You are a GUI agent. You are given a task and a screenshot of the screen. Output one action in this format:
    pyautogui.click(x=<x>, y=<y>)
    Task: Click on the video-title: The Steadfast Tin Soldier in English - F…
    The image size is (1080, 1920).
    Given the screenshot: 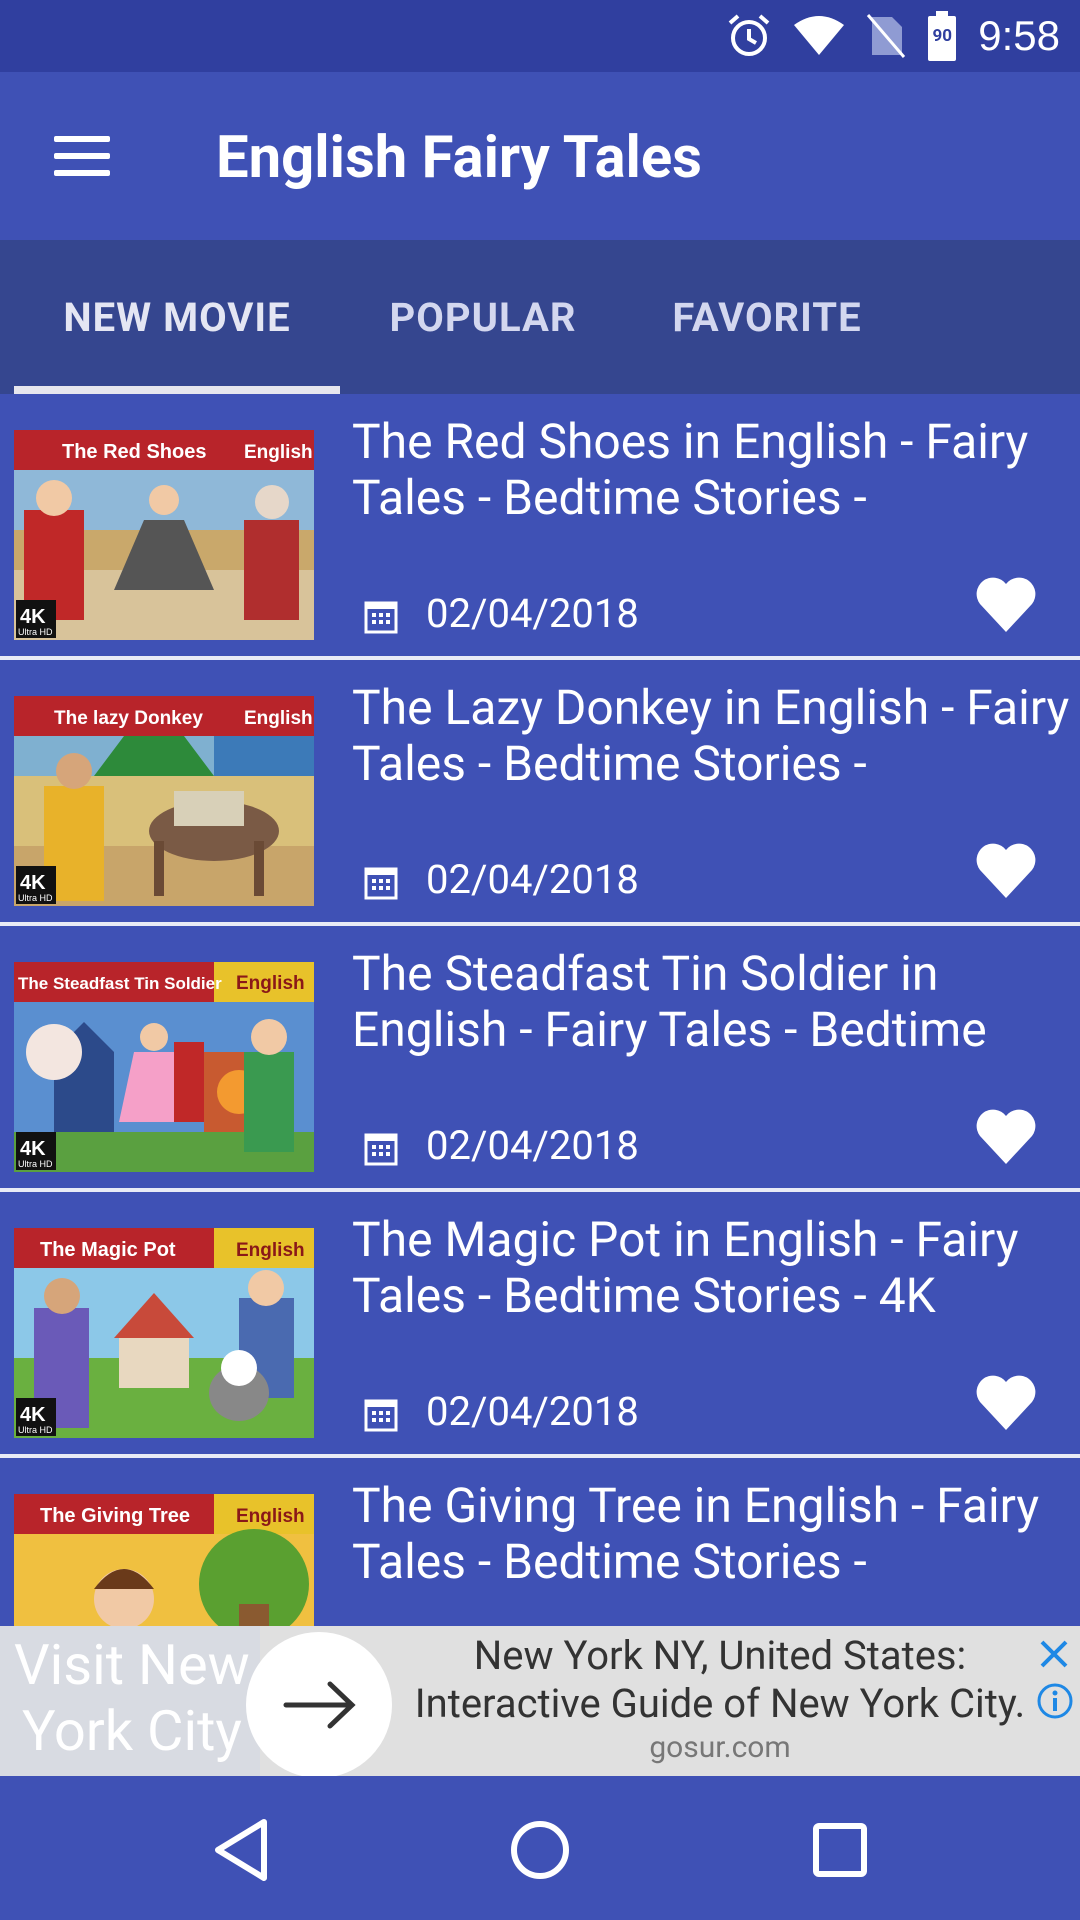 What is the action you would take?
    pyautogui.click(x=669, y=1001)
    